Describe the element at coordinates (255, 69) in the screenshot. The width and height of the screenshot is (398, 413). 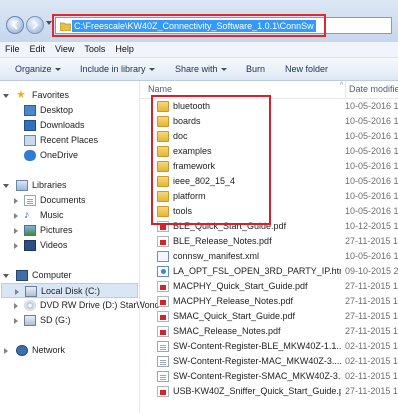
I see `burn-button: Burn` at that location.